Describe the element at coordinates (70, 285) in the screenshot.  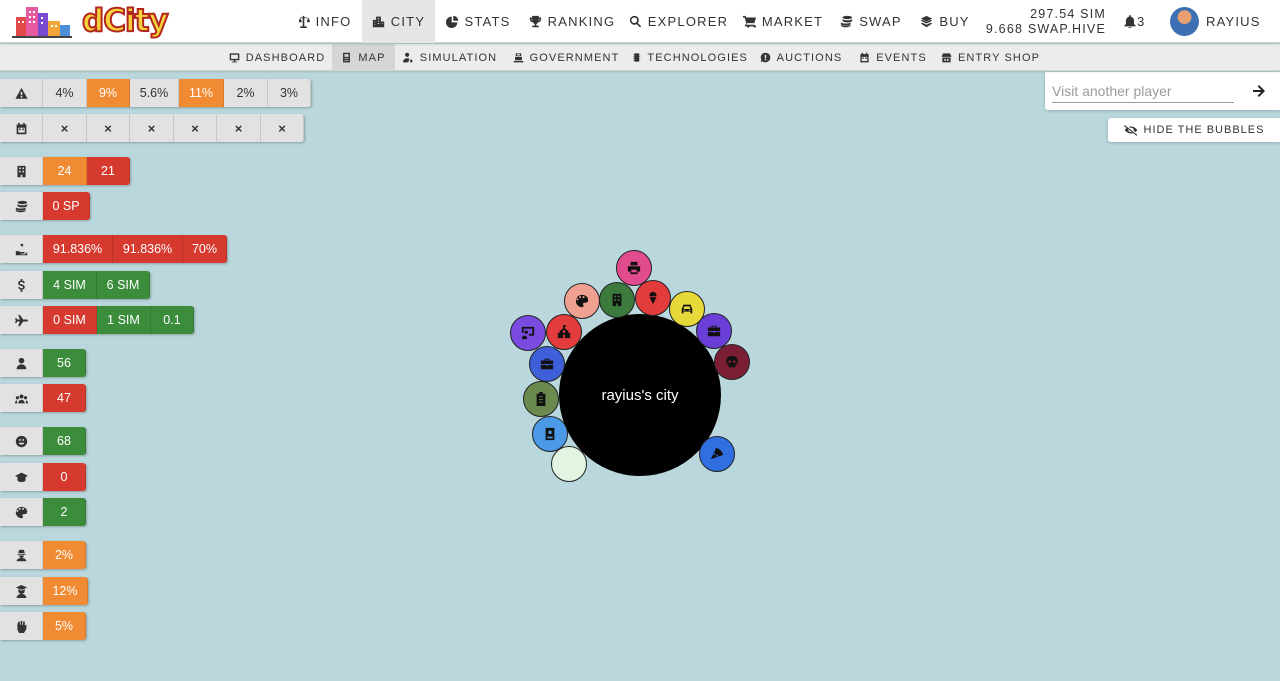
I see `income-value: 4 SIM` at that location.